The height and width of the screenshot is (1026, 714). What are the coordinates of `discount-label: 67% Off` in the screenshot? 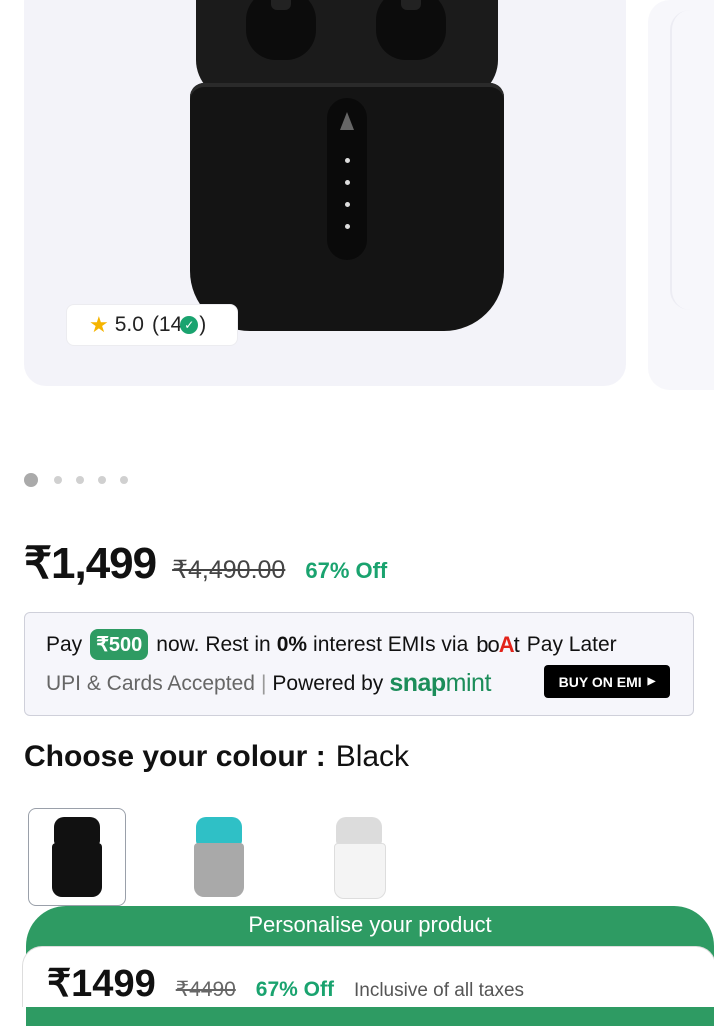 It's located at (346, 570).